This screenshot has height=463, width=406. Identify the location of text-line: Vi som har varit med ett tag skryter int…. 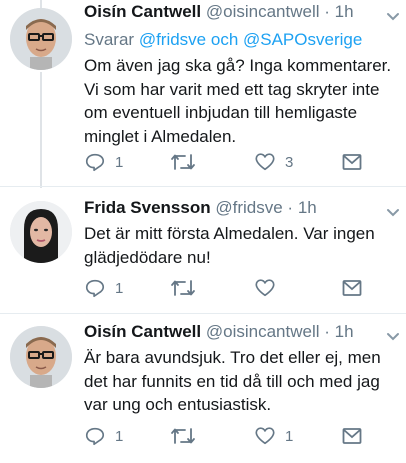
(232, 89).